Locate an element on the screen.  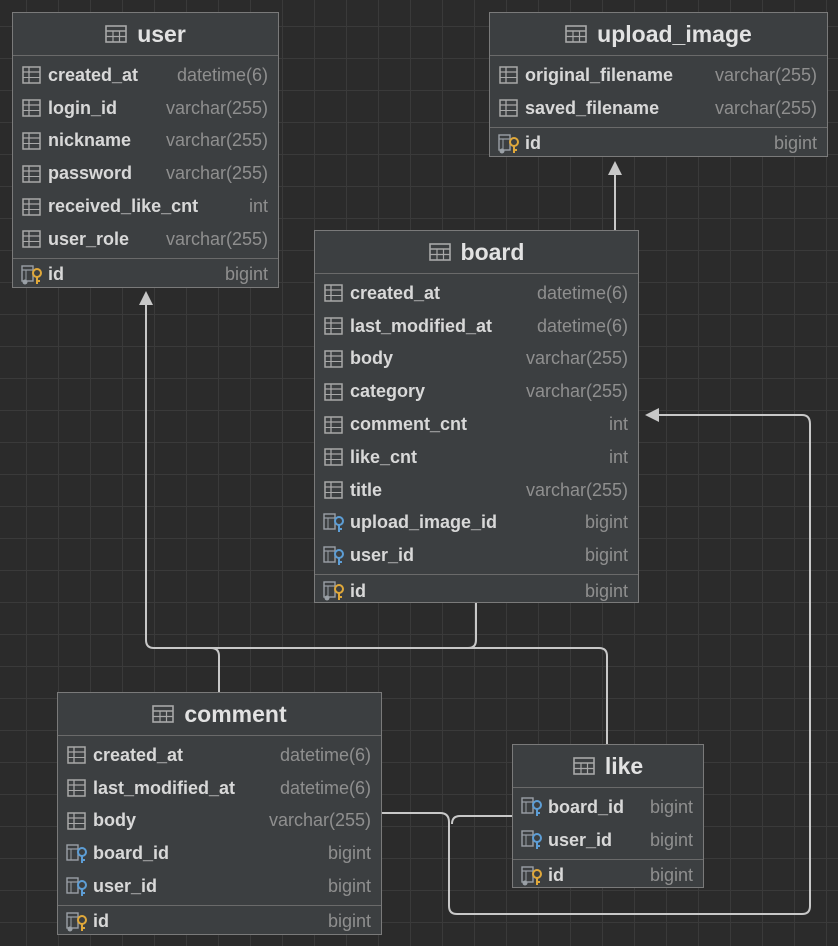
column-type: int is located at coordinates (258, 206).